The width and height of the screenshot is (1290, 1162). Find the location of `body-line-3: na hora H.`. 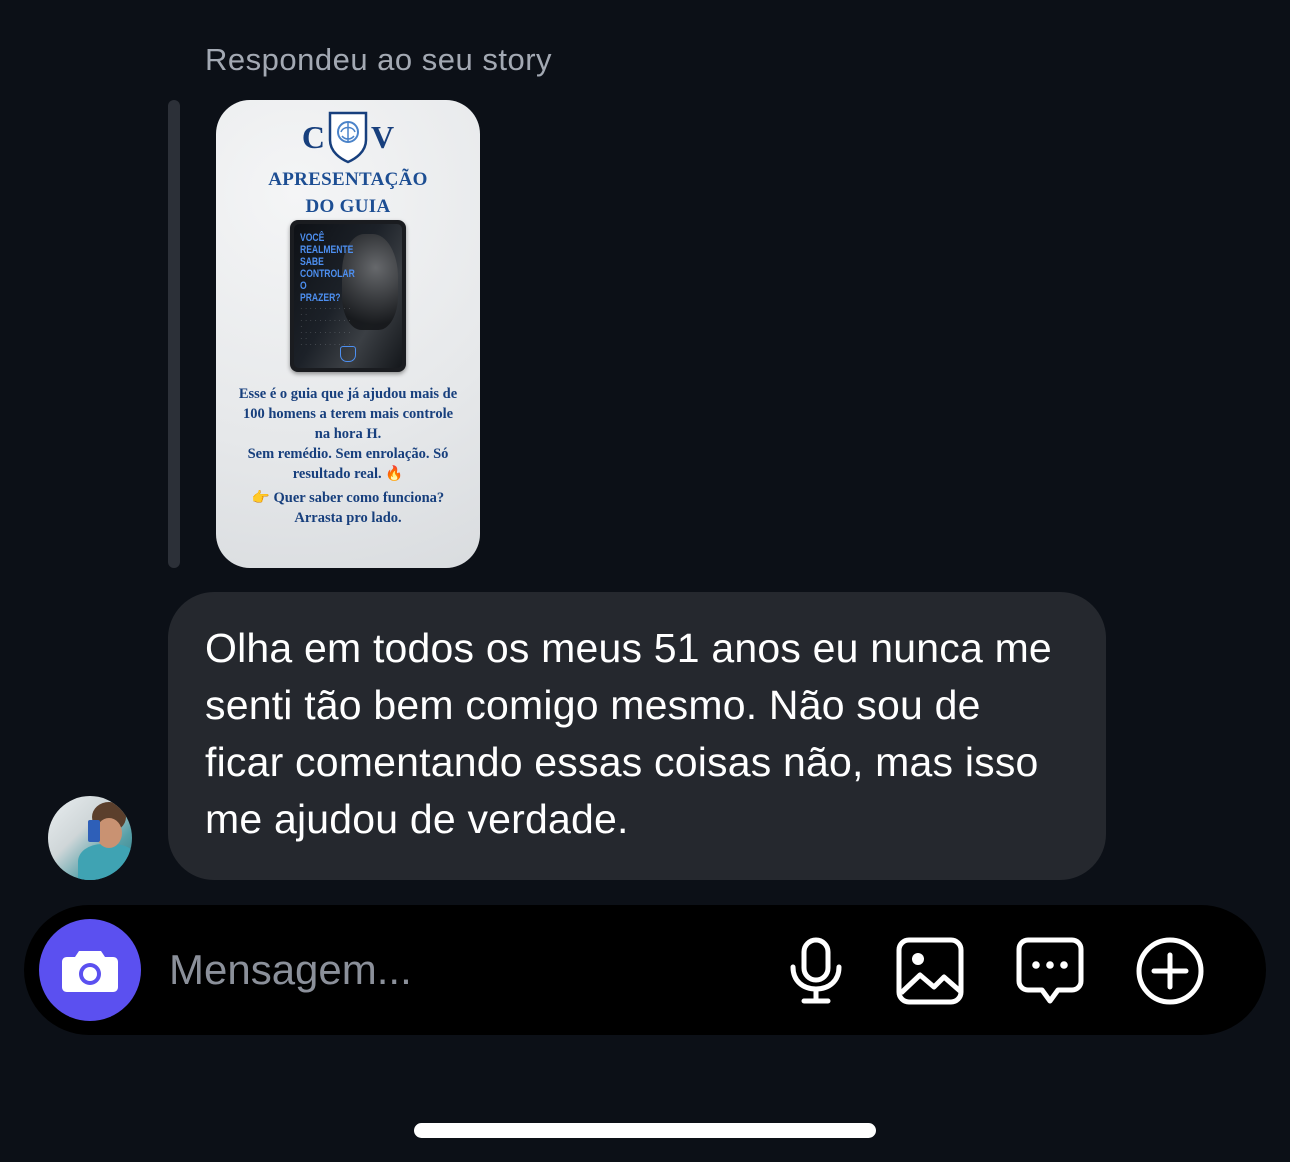

body-line-3: na hora H. is located at coordinates (348, 434).